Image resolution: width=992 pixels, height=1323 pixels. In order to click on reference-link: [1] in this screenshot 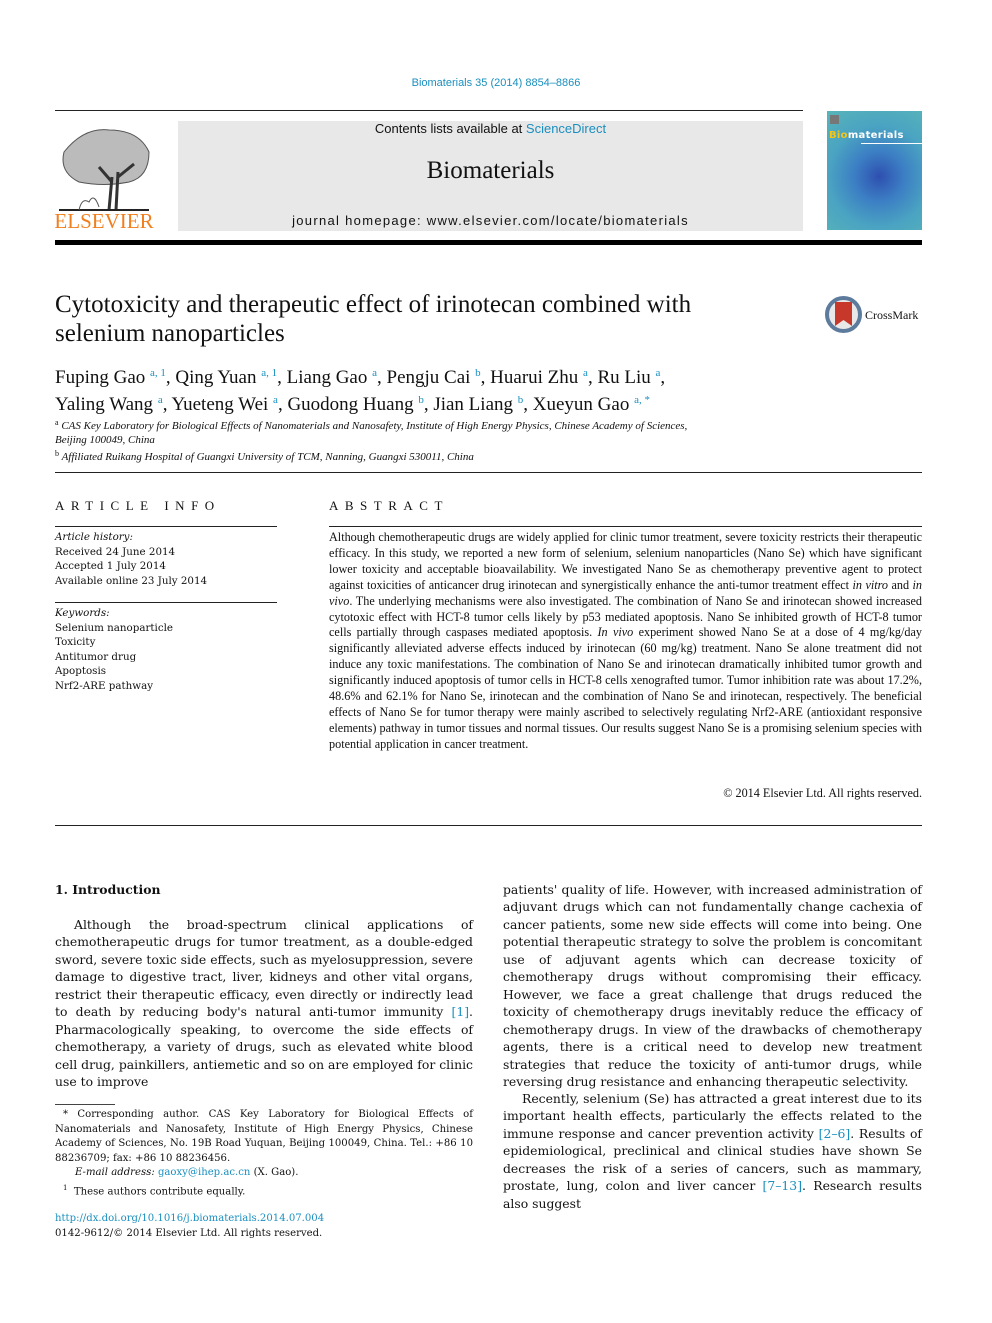, I will do `click(460, 1011)`.